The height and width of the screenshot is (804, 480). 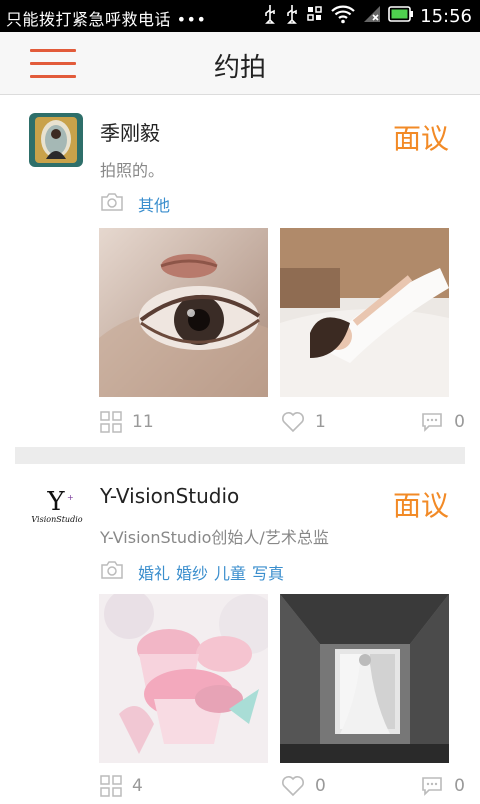 What do you see at coordinates (56, 140) in the screenshot?
I see `avatar` at bounding box center [56, 140].